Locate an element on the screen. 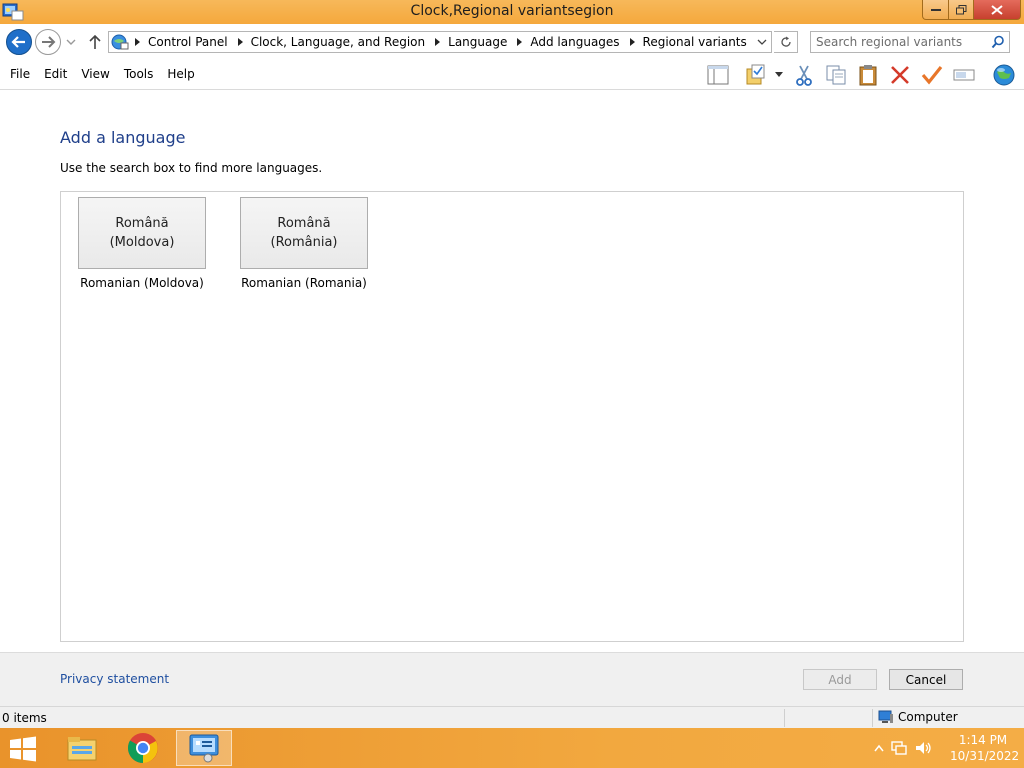  breadcrumb-regional-variants: Regional variants is located at coordinates (695, 42).